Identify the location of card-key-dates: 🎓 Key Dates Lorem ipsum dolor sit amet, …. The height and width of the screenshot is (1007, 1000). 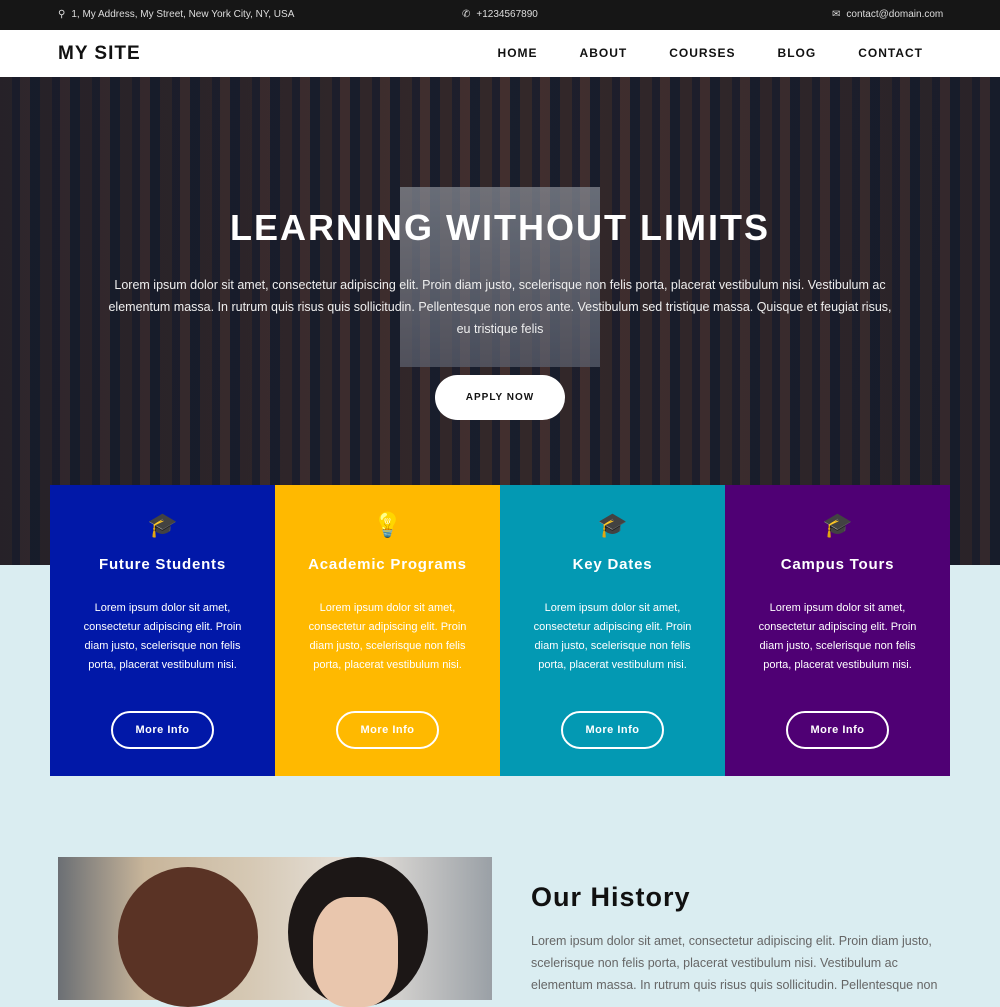
(612, 630).